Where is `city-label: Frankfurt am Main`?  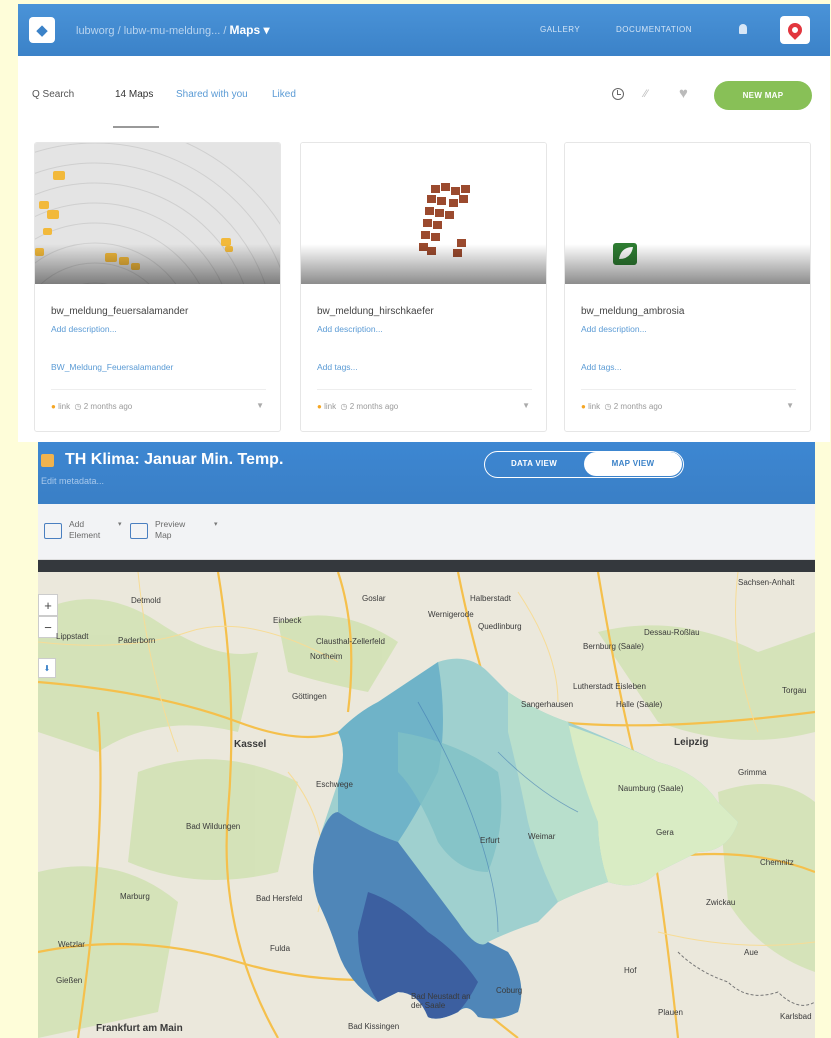
city-label: Frankfurt am Main is located at coordinates (139, 1028).